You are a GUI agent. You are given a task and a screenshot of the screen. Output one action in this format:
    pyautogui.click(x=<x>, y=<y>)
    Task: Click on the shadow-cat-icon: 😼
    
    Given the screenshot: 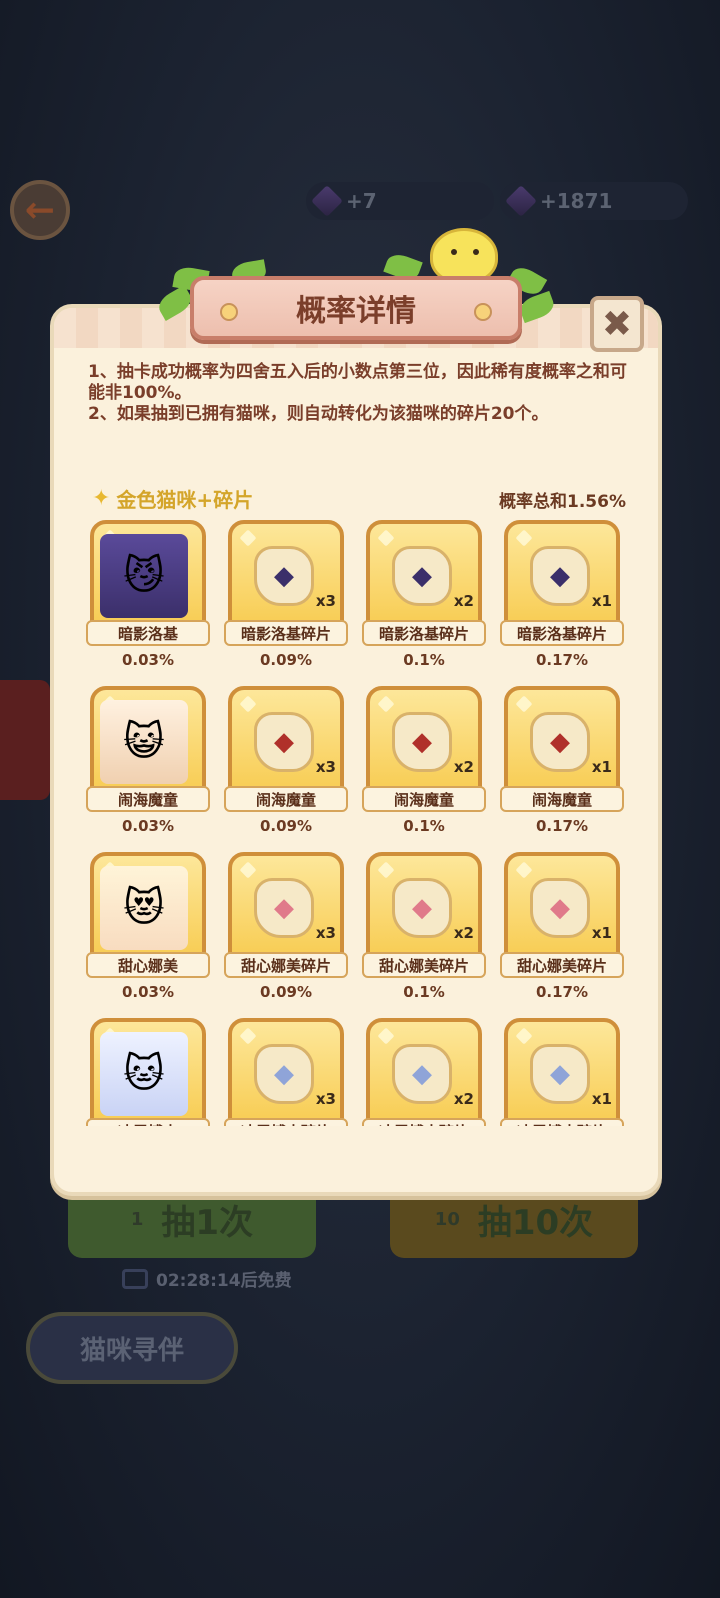 What is the action you would take?
    pyautogui.click(x=144, y=576)
    